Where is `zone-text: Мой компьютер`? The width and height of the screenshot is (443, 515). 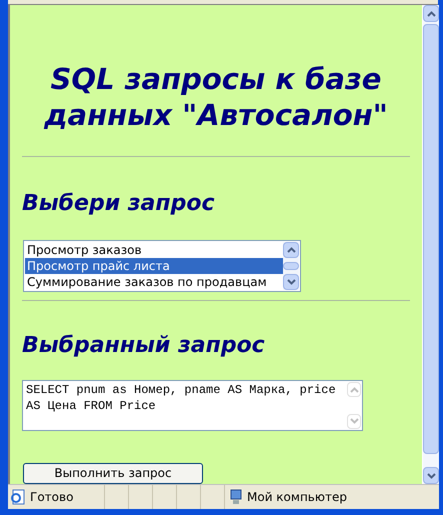 zone-text: Мой компьютер is located at coordinates (297, 497).